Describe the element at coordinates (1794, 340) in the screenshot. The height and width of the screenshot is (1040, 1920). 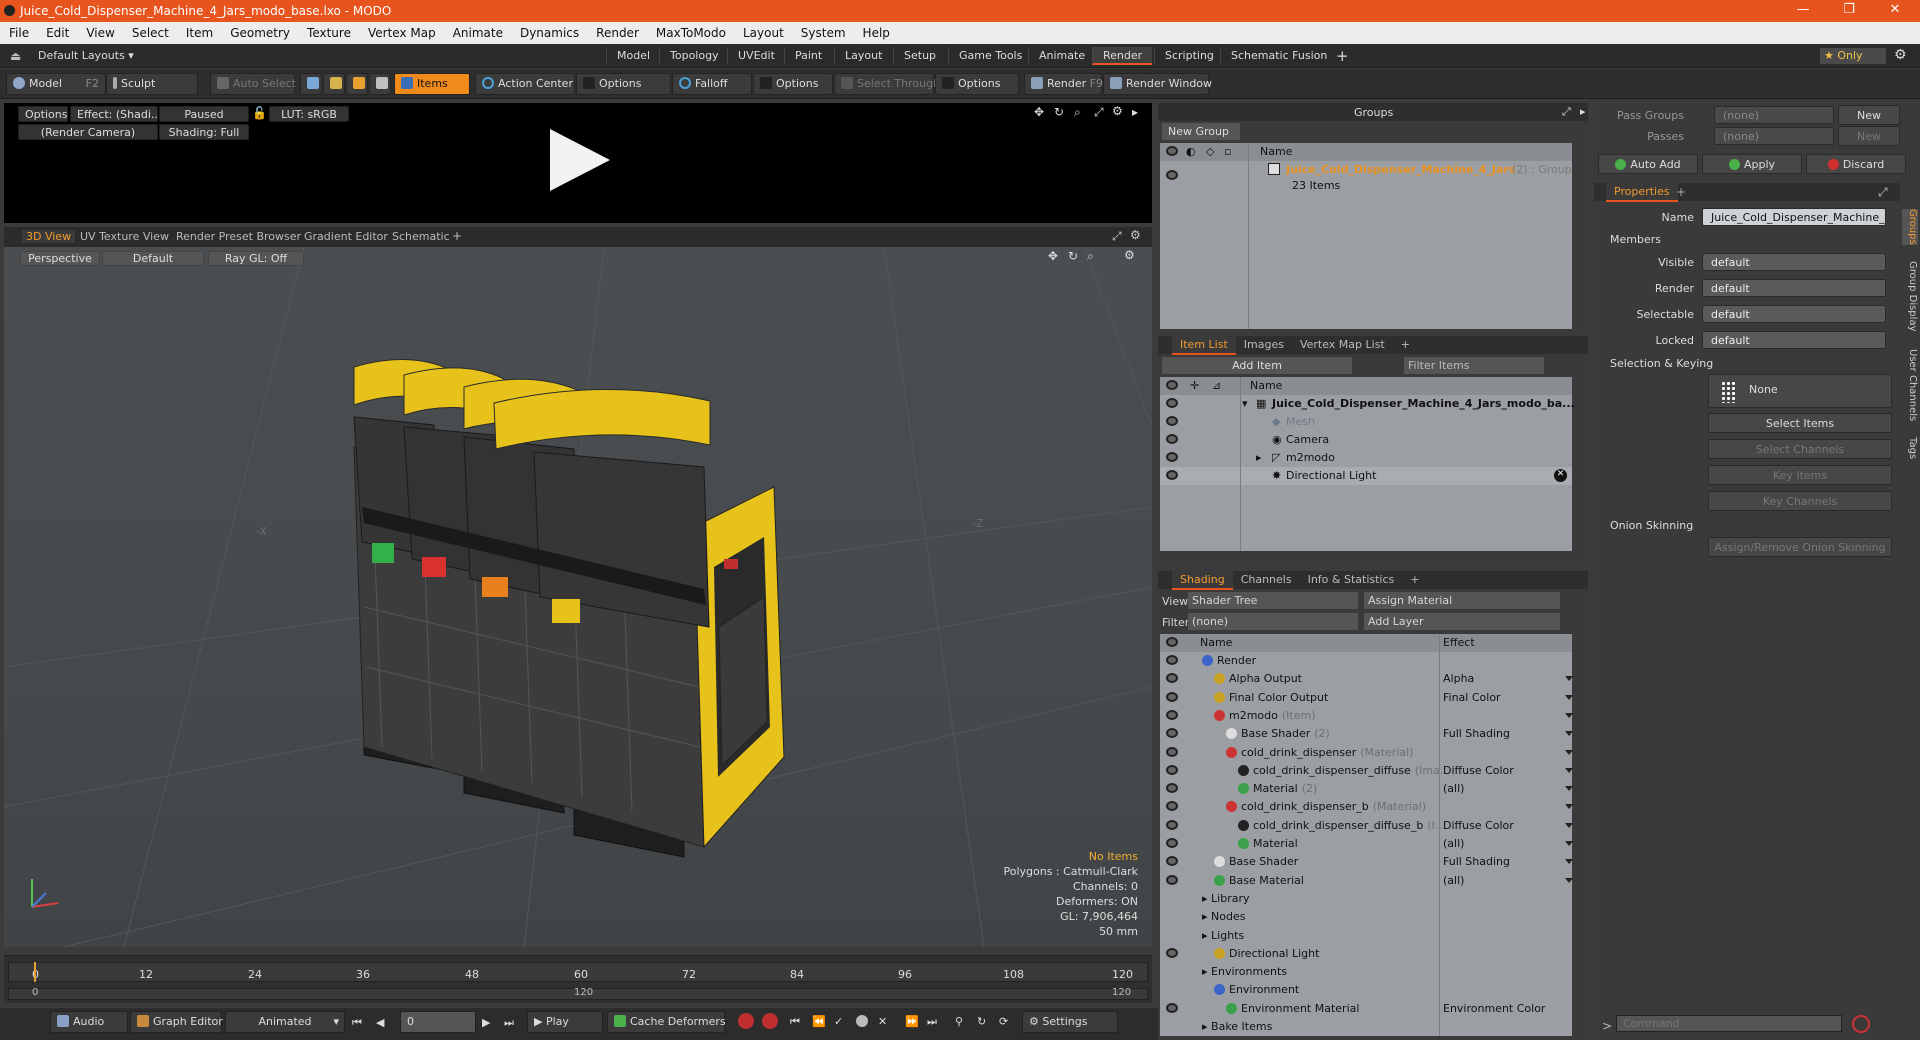
I see `locked-dropdown: default` at that location.